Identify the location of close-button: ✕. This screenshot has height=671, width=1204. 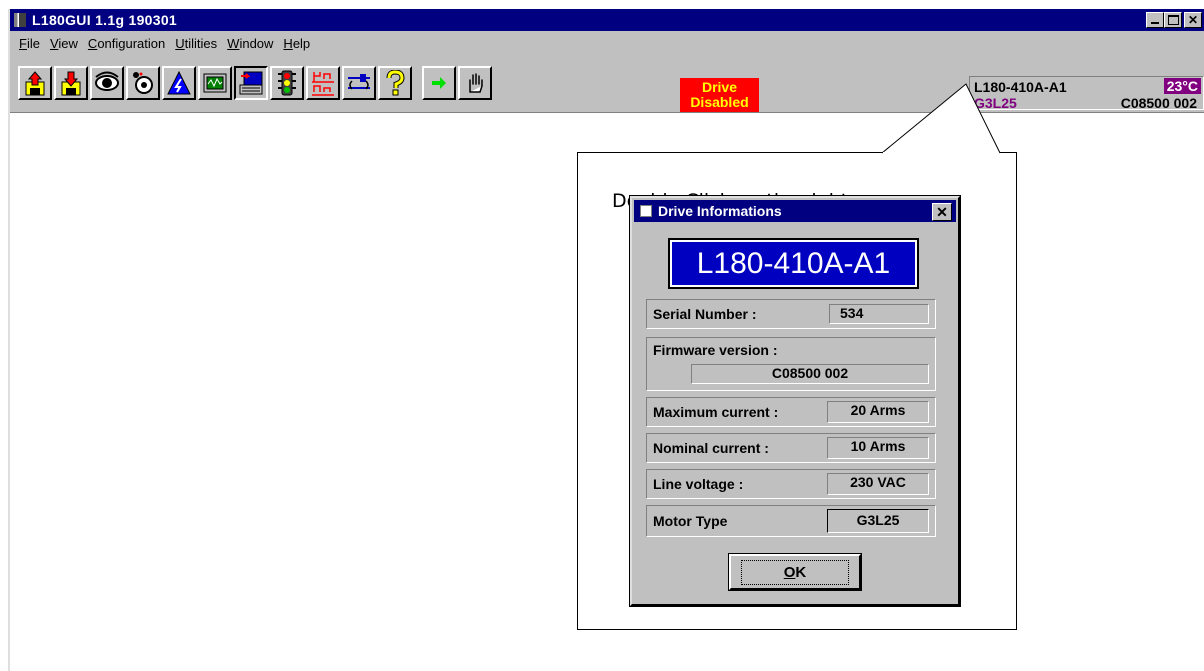
(1193, 20).